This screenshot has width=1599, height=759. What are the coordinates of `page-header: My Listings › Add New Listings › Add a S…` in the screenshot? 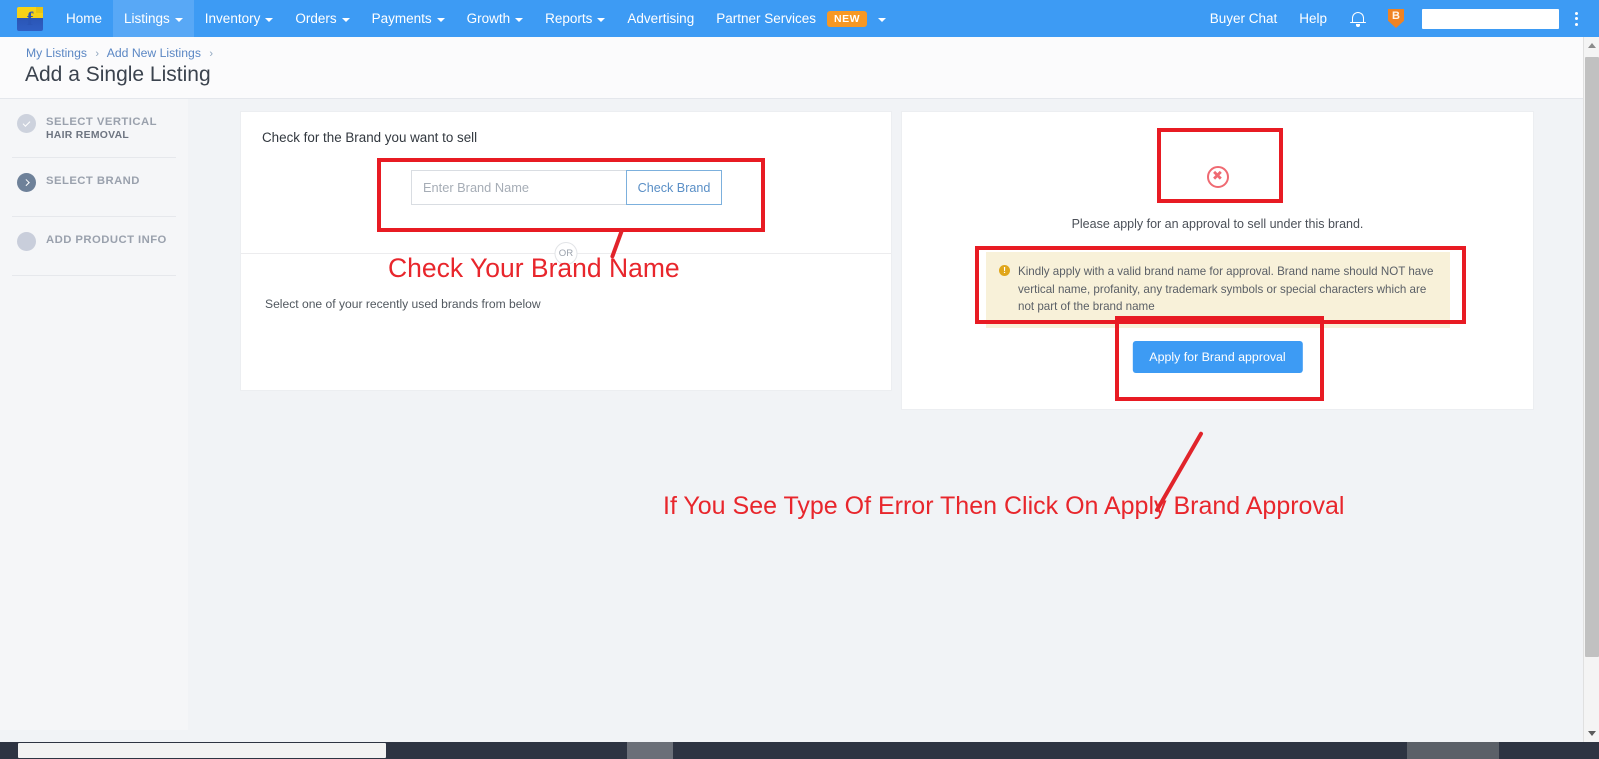 It's located at (791, 68).